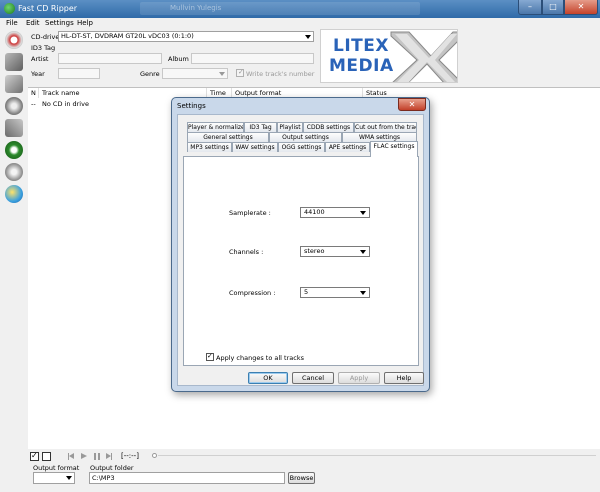 This screenshot has height=492, width=600. Describe the element at coordinates (43, 48) in the screenshot. I see `id3-tag-label: ID3 Tag` at that location.